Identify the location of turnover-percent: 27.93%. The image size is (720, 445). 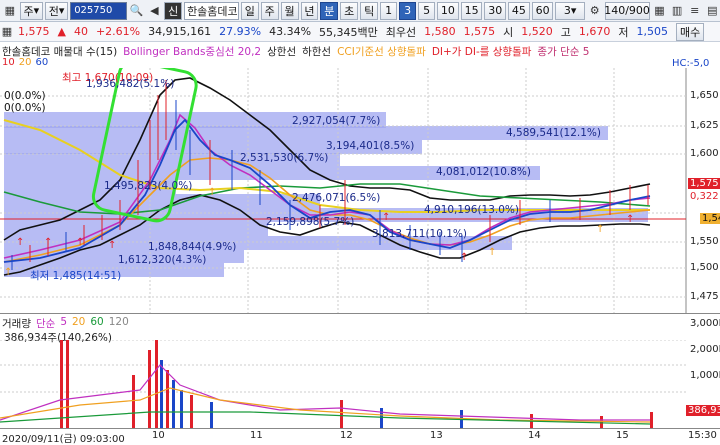
(240, 31).